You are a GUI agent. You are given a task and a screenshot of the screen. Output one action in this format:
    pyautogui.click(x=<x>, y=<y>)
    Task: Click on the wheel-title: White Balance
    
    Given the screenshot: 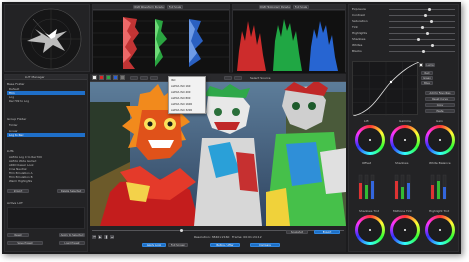 What is the action you would take?
    pyautogui.click(x=440, y=163)
    